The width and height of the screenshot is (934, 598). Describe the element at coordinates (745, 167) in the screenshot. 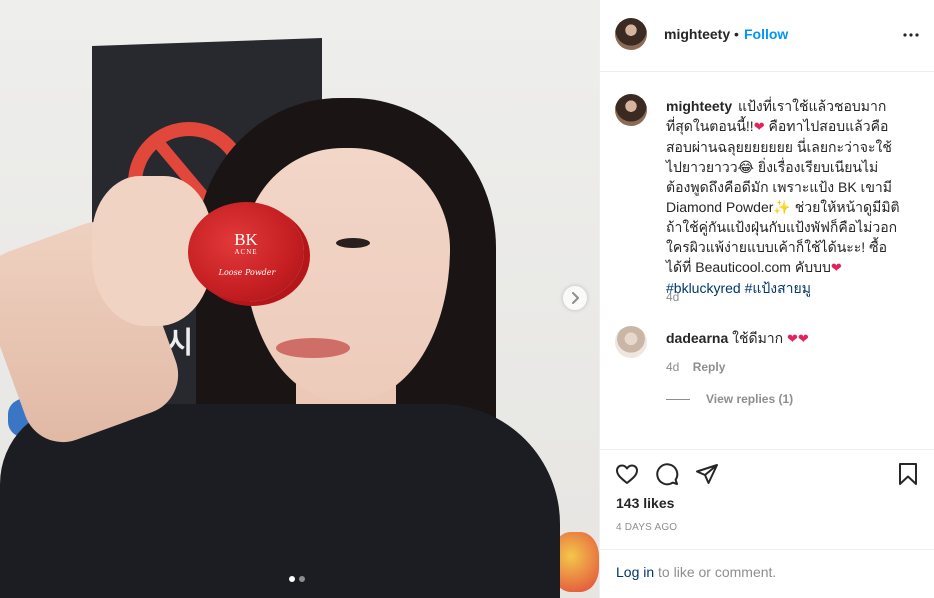

I see `laughing-emoji-icon: 😂` at that location.